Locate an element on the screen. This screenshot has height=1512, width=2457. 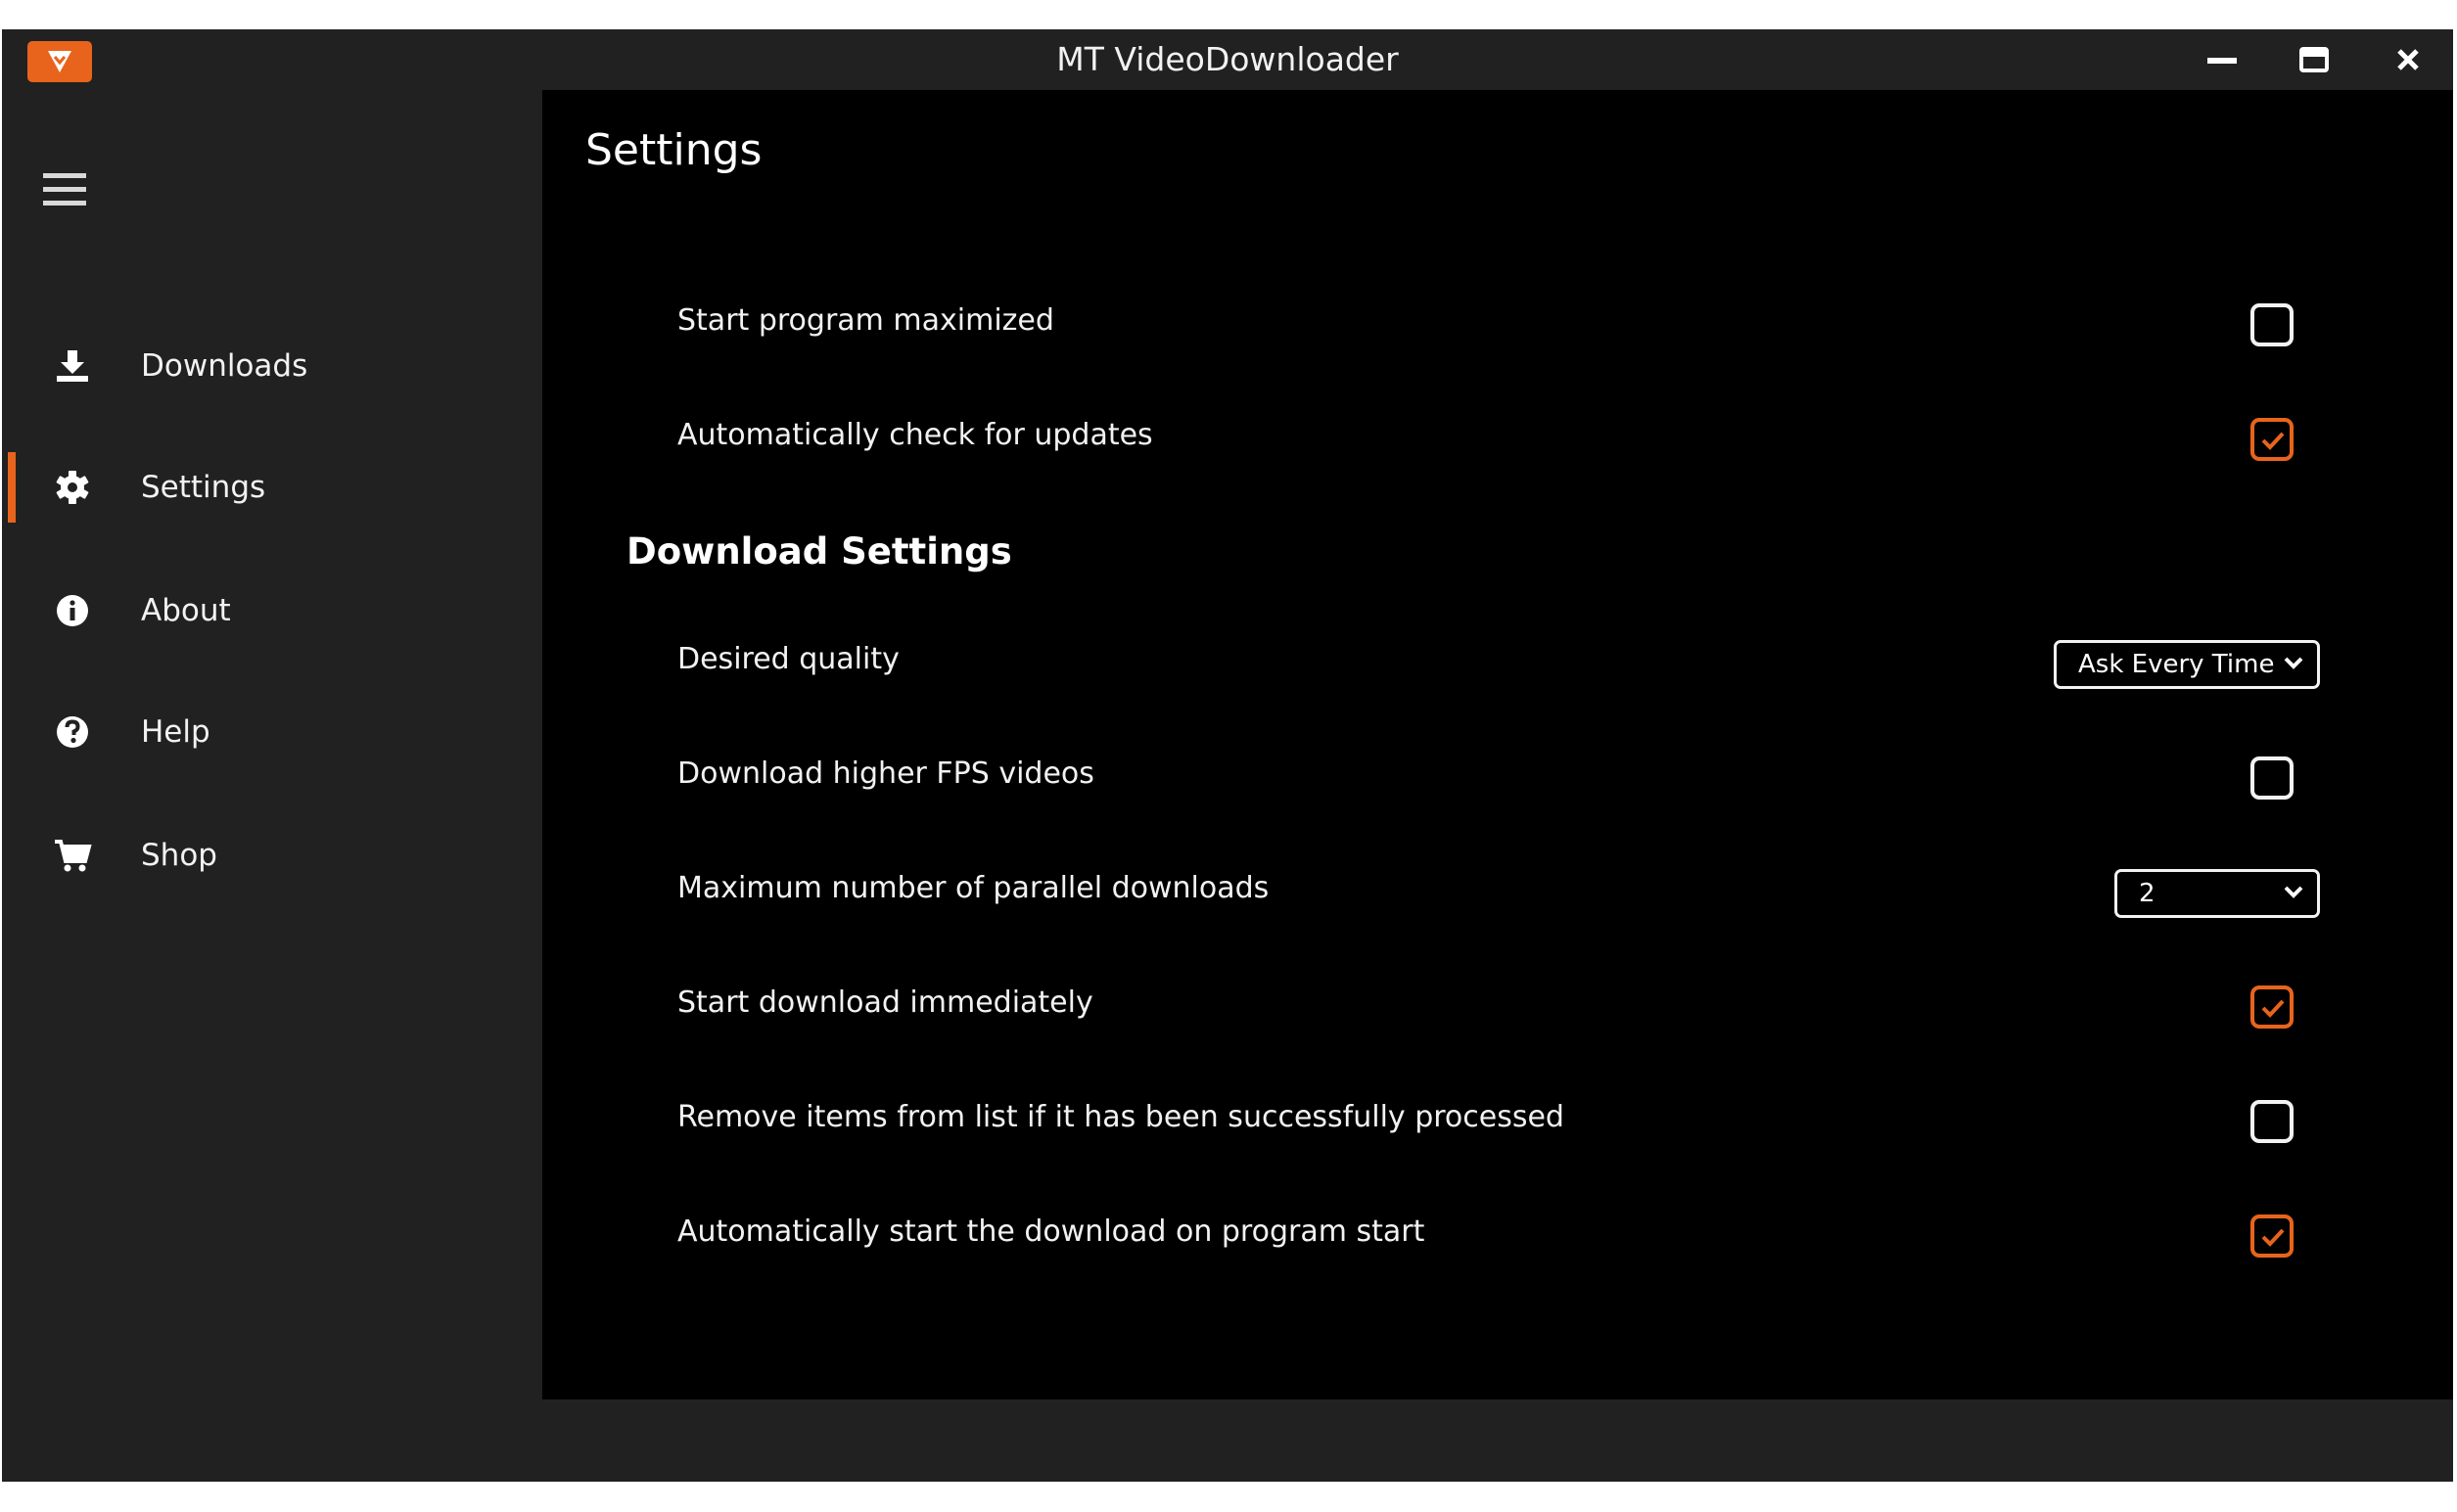
autostart-checkbox is located at coordinates (2272, 1236).